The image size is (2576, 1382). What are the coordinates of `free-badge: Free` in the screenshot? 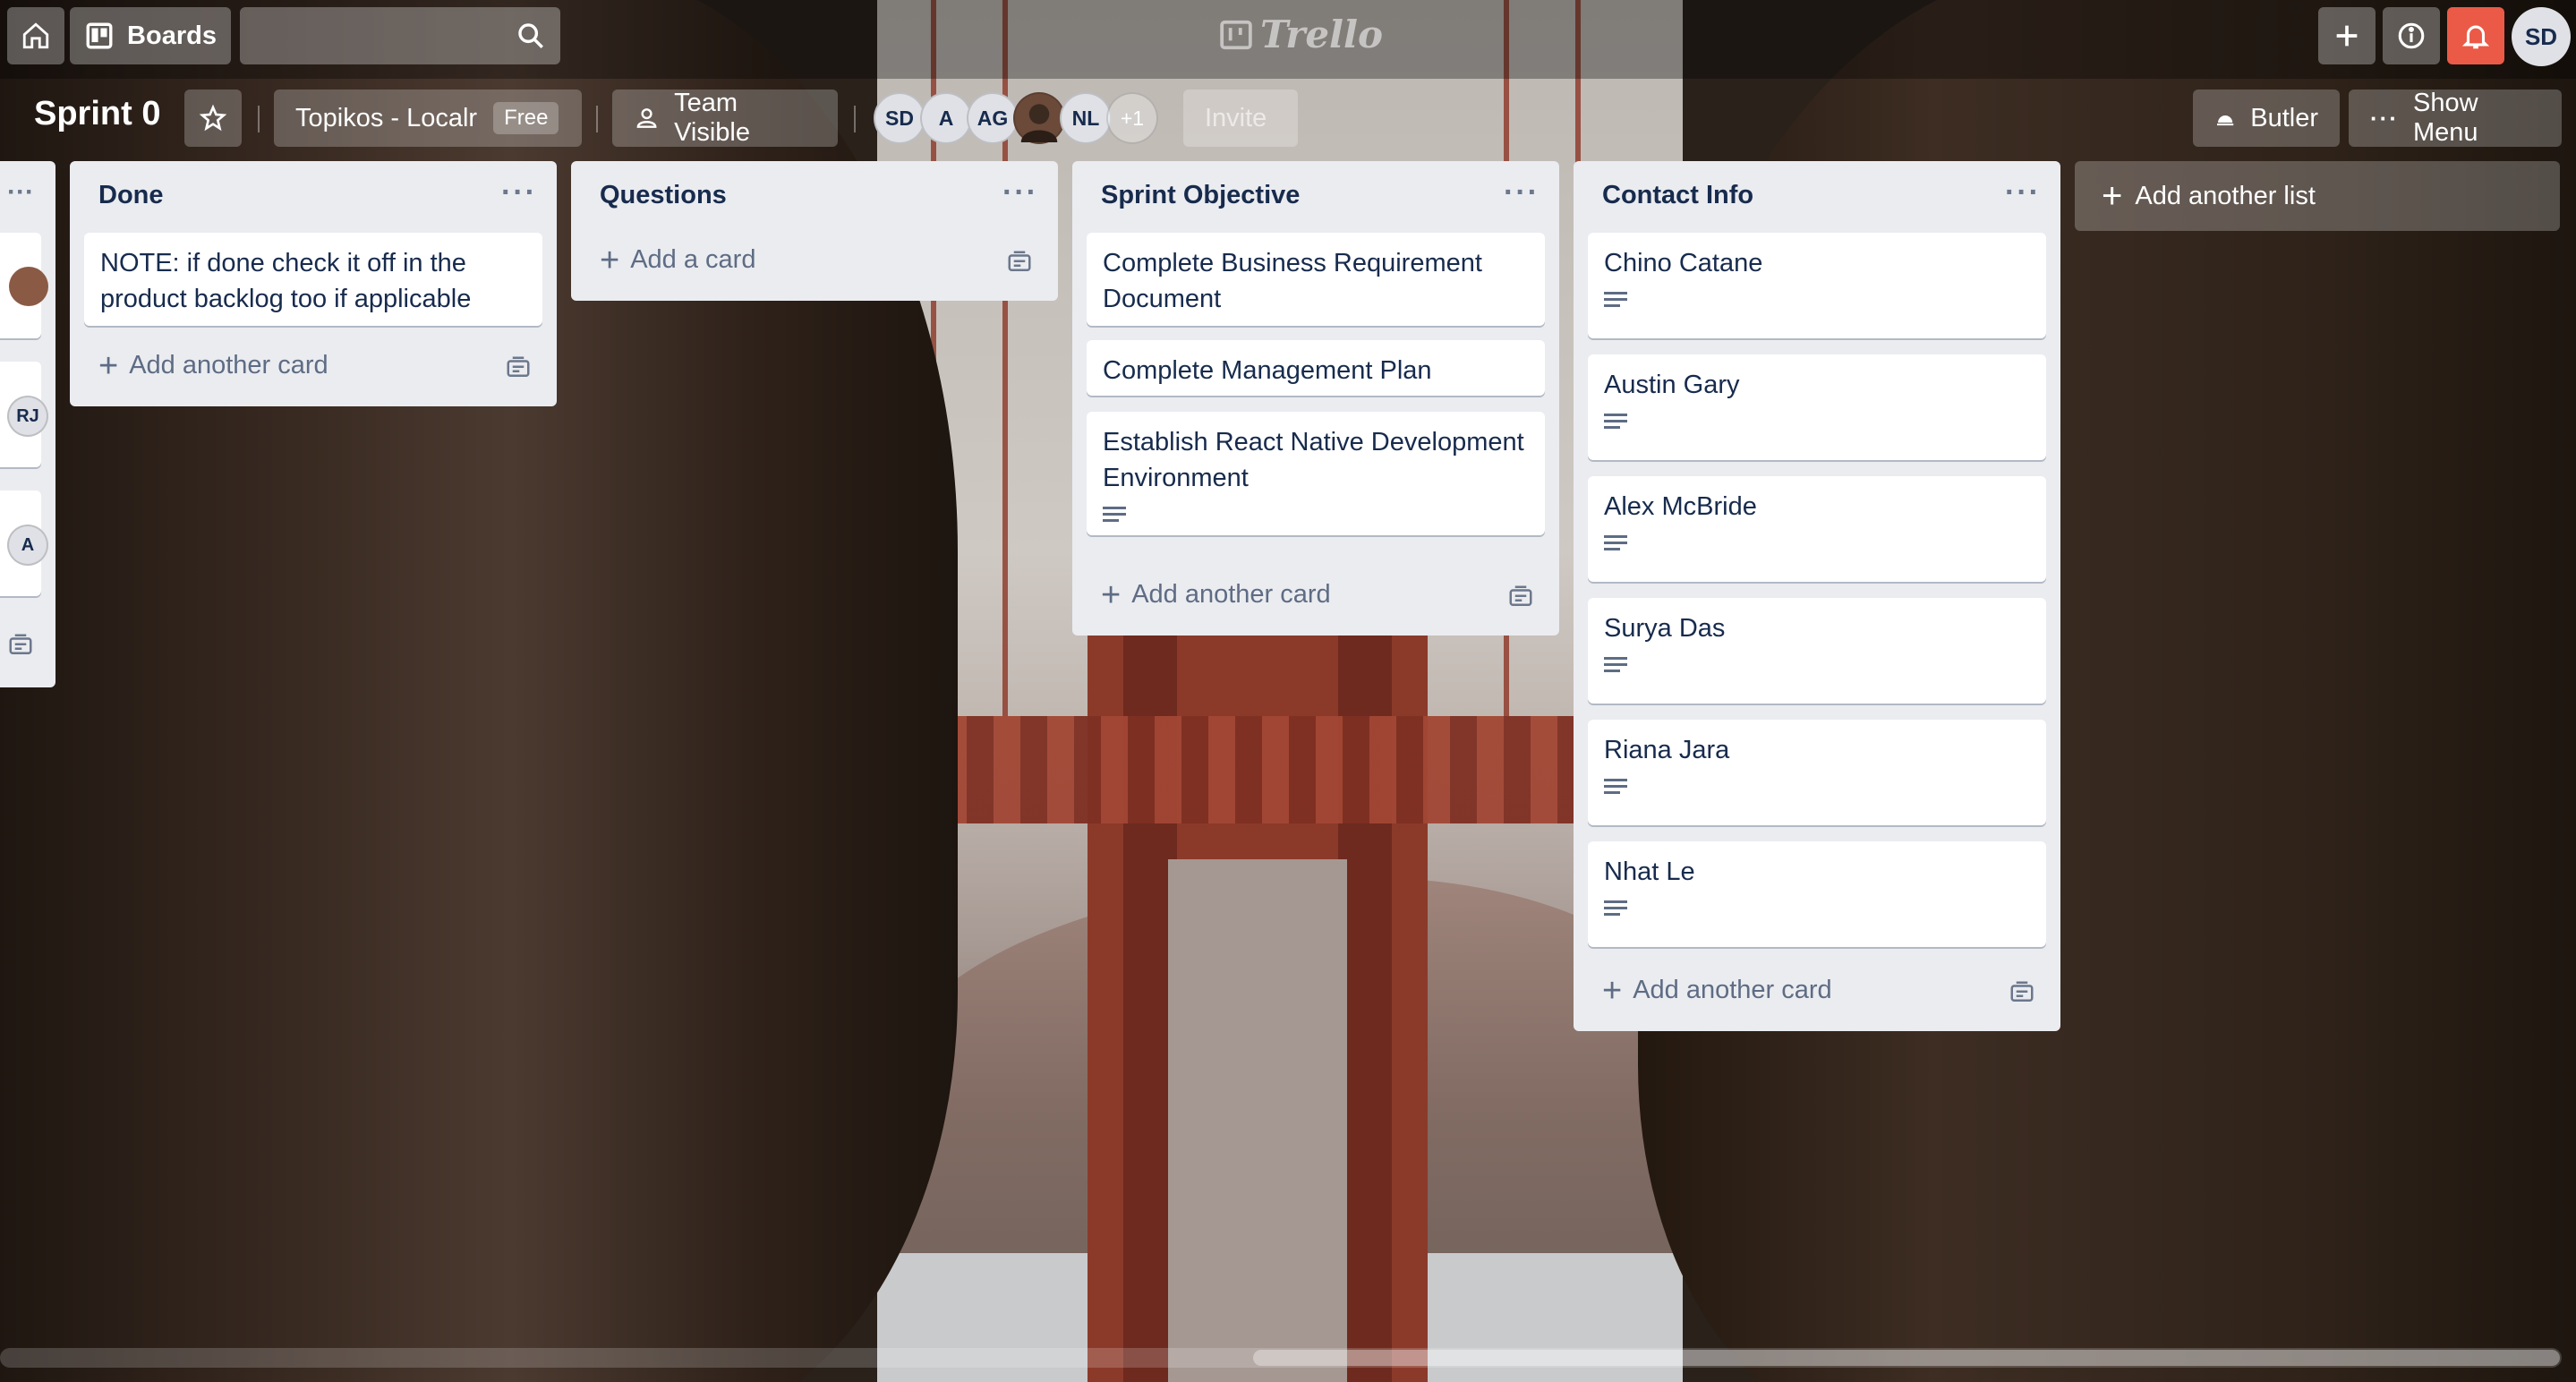 It's located at (526, 118).